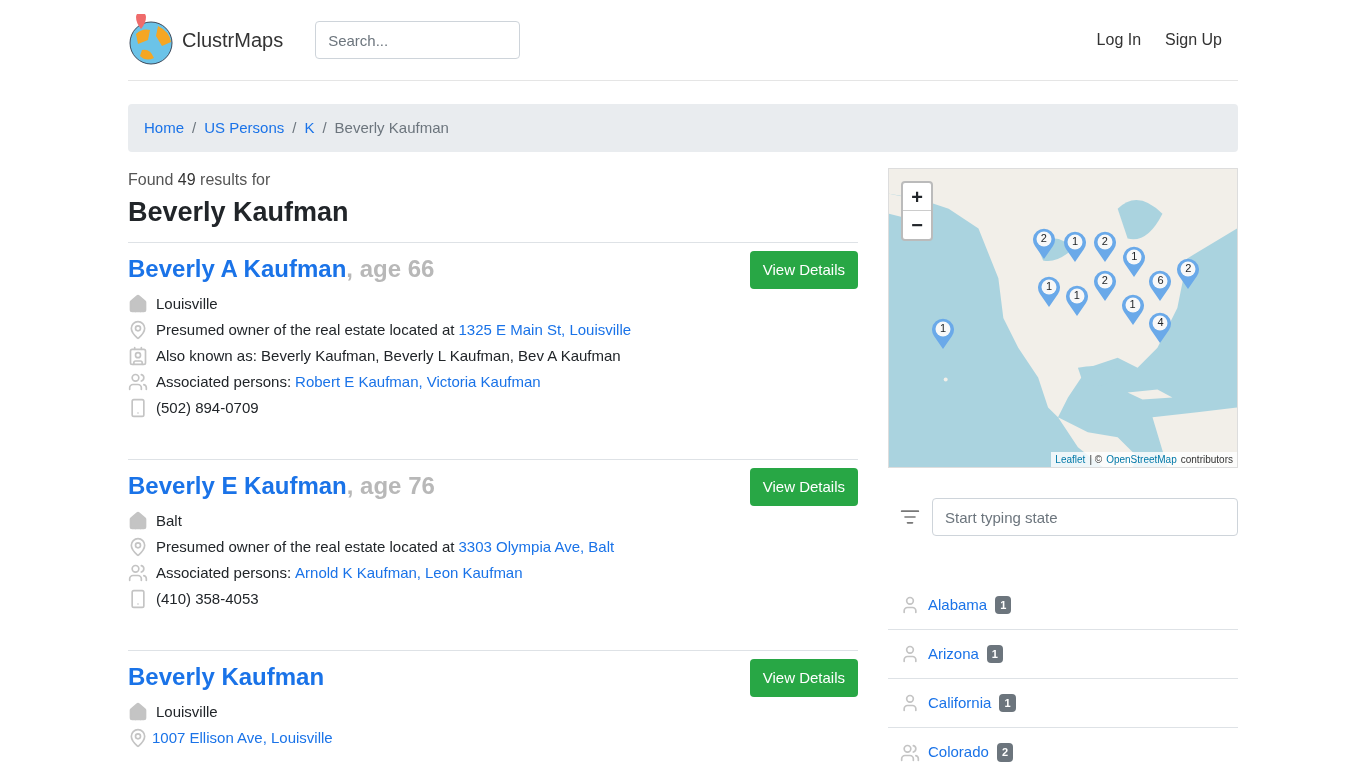  What do you see at coordinates (1160, 327) in the screenshot?
I see `map-marker: 4` at bounding box center [1160, 327].